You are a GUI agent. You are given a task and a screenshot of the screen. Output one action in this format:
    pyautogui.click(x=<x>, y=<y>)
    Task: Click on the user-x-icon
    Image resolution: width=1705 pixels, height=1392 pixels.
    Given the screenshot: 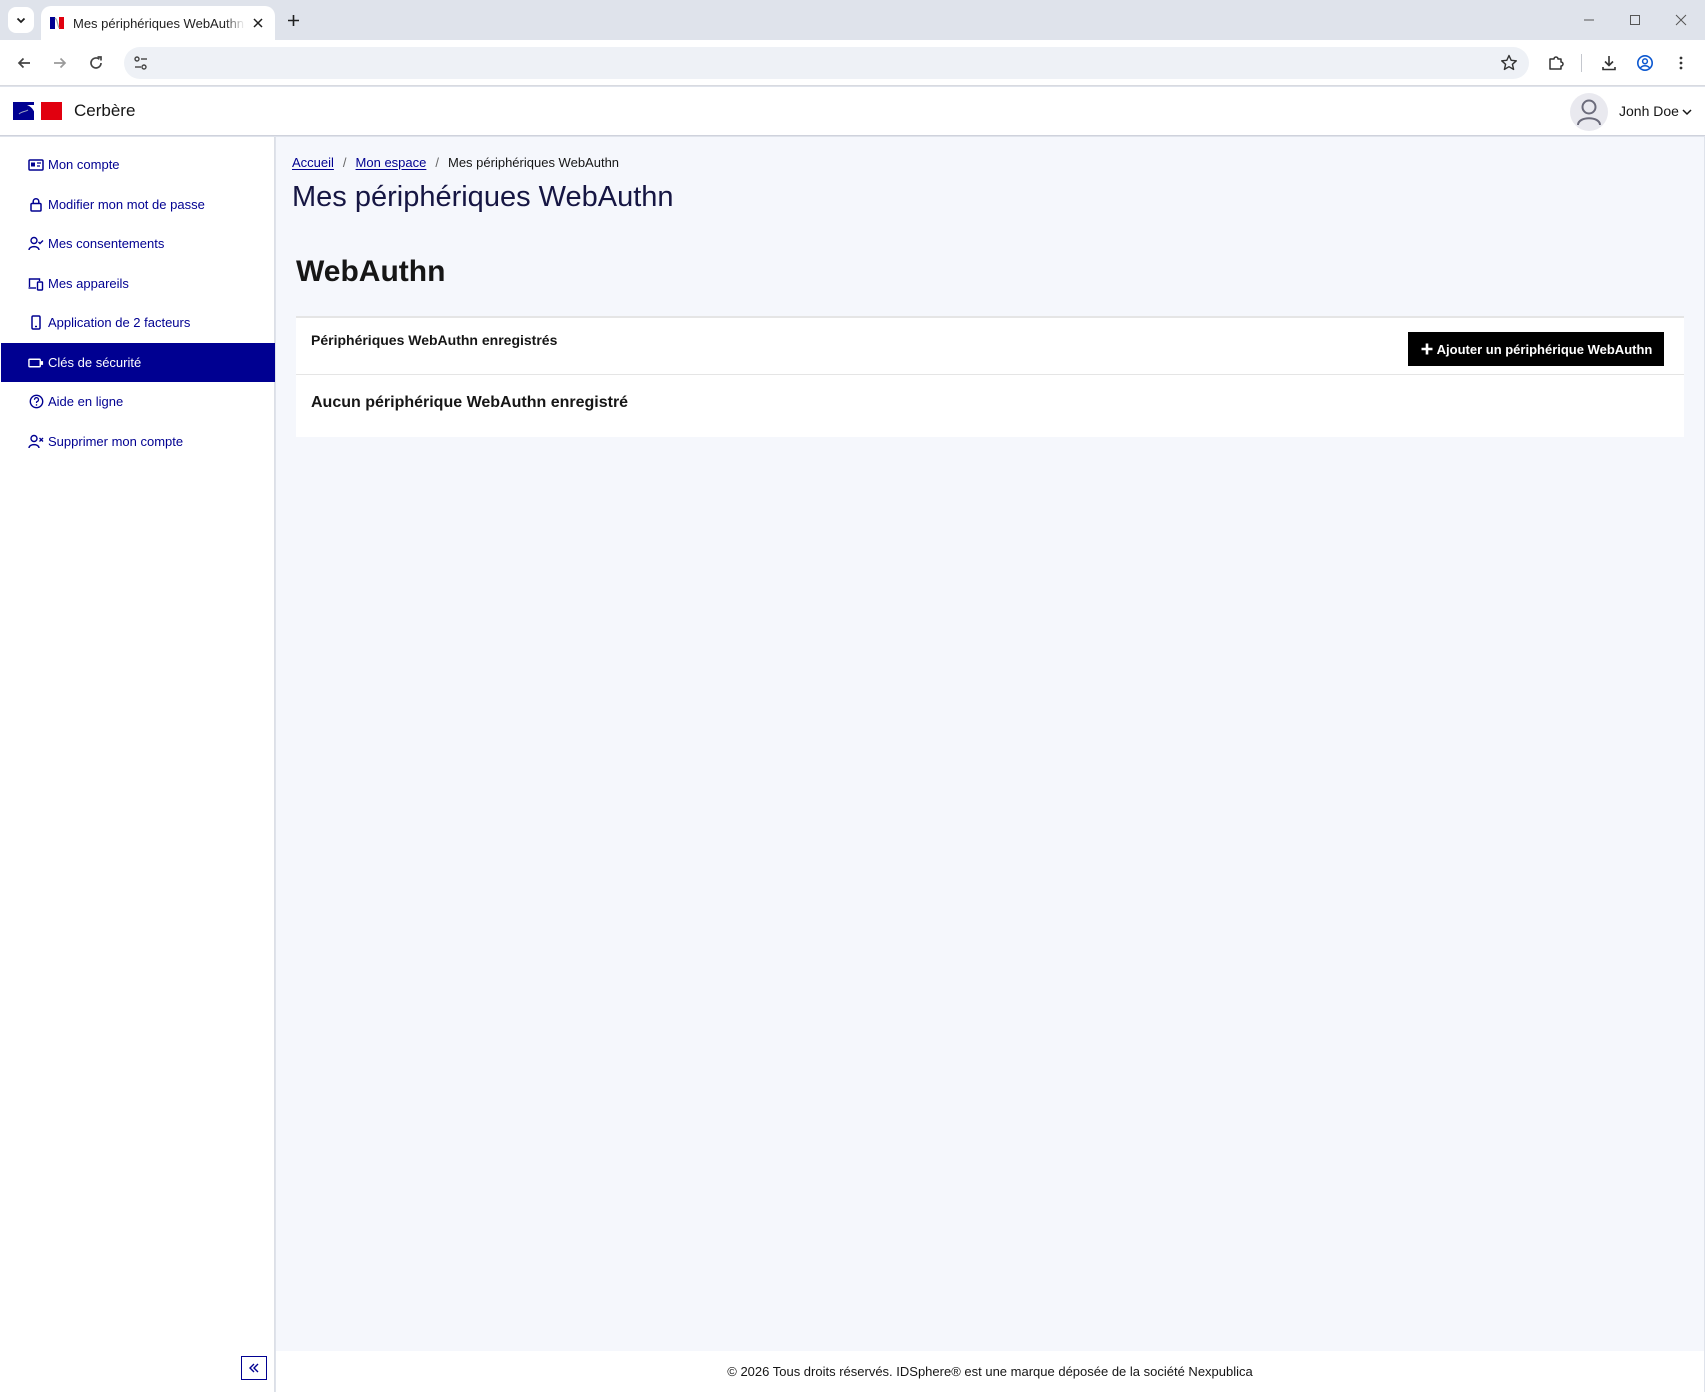 What is the action you would take?
    pyautogui.click(x=36, y=442)
    